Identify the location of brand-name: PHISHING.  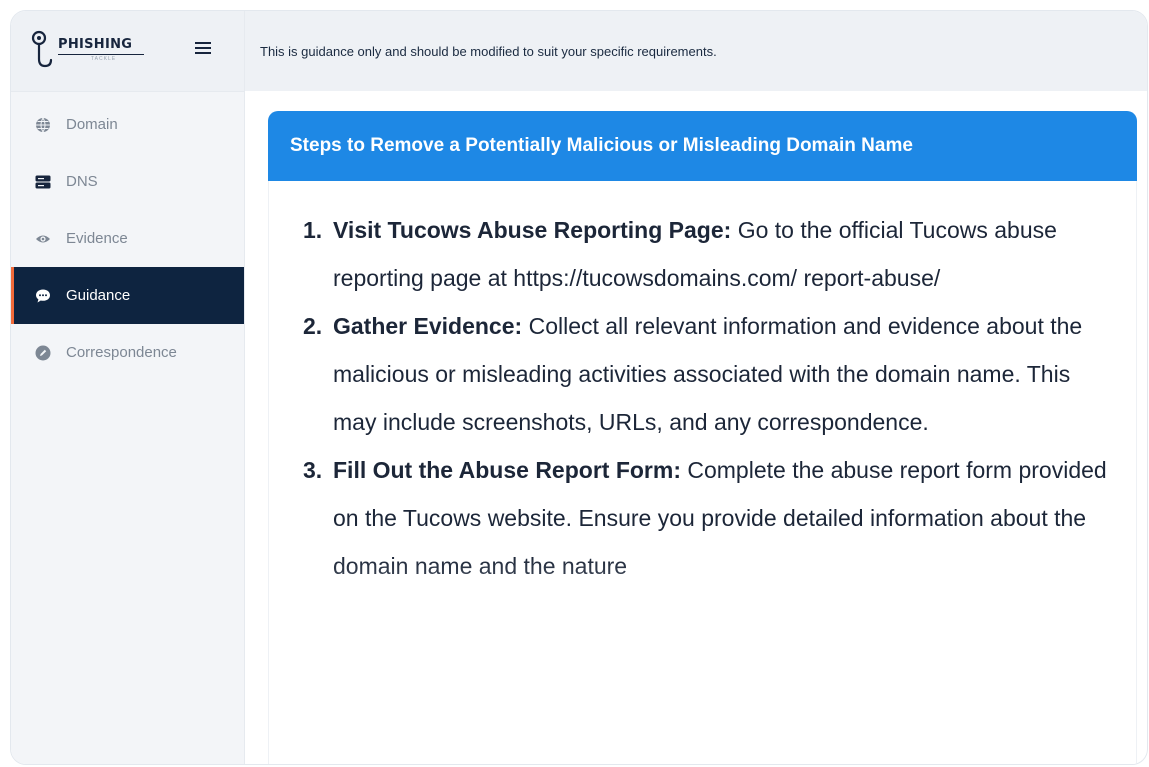
(95, 44).